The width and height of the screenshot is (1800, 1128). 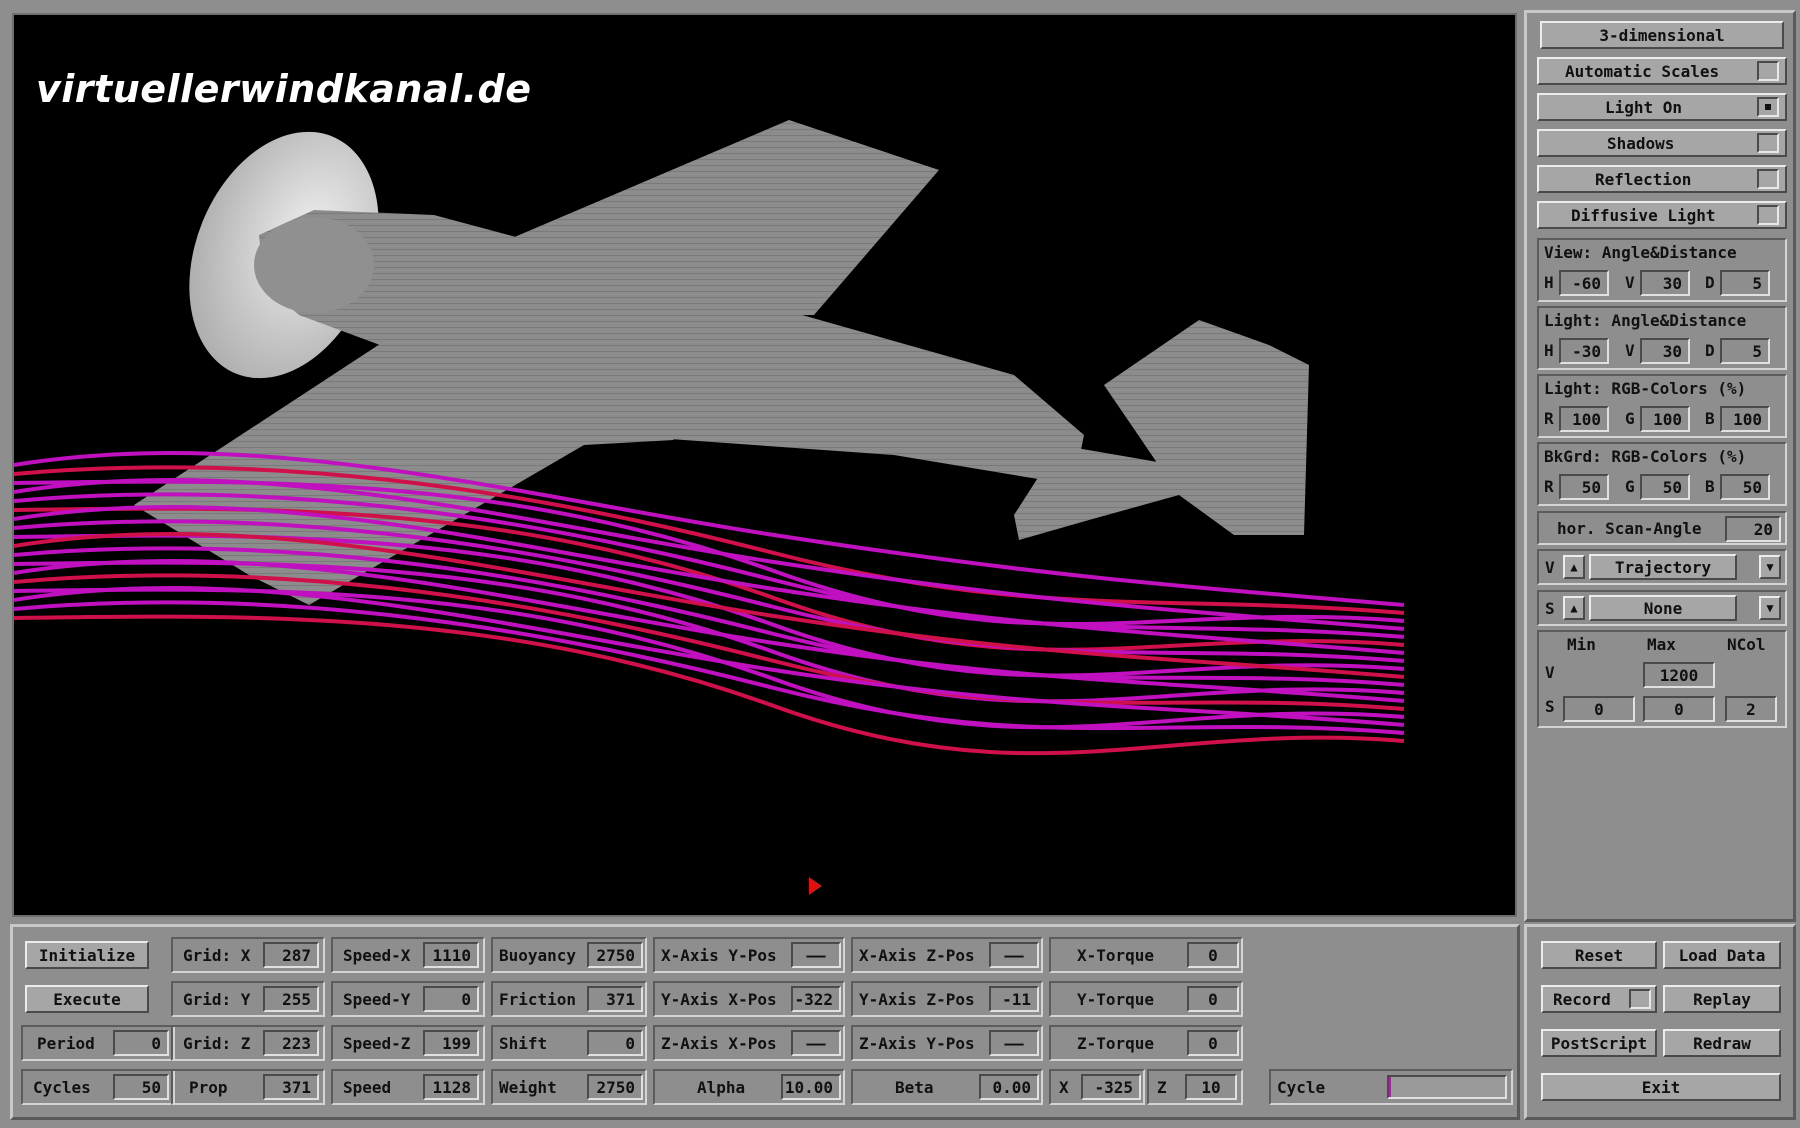 I want to click on group-title: View: Angle&Distance, so click(x=1640, y=252).